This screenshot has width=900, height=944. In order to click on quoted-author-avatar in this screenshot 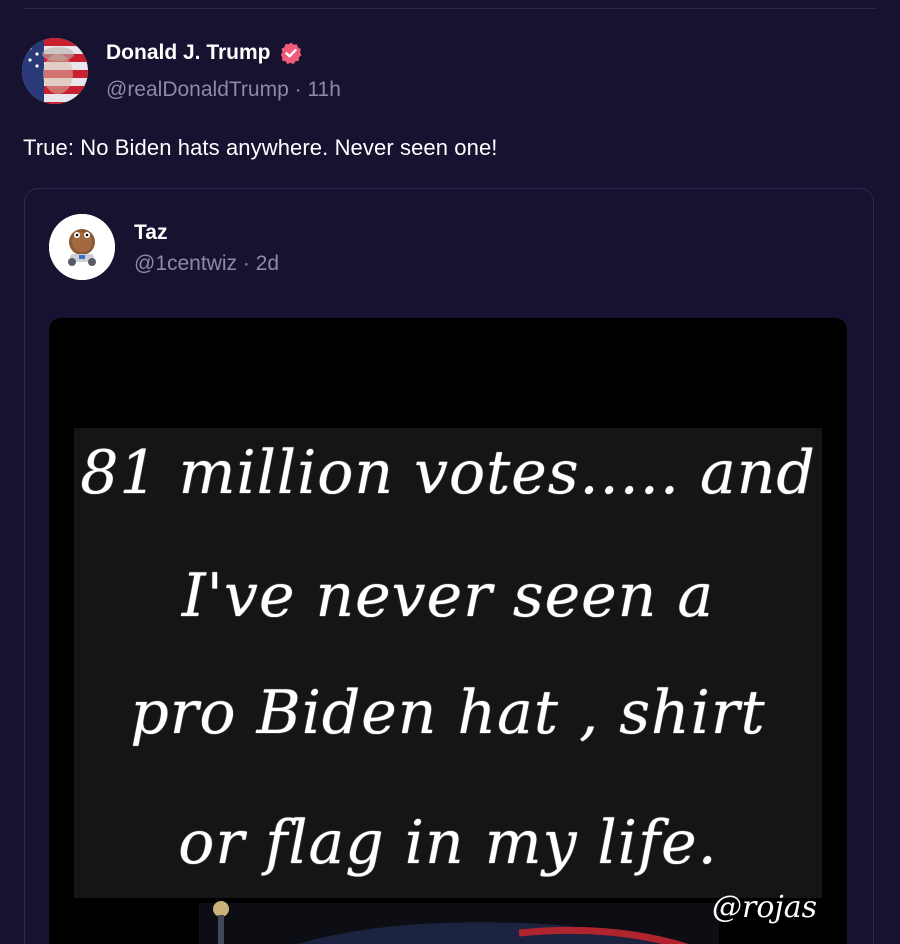, I will do `click(82, 247)`.